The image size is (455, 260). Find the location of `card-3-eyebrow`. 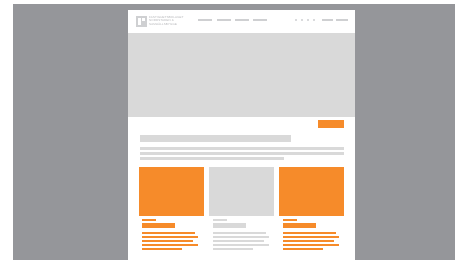

card-3-eyebrow is located at coordinates (290, 220).